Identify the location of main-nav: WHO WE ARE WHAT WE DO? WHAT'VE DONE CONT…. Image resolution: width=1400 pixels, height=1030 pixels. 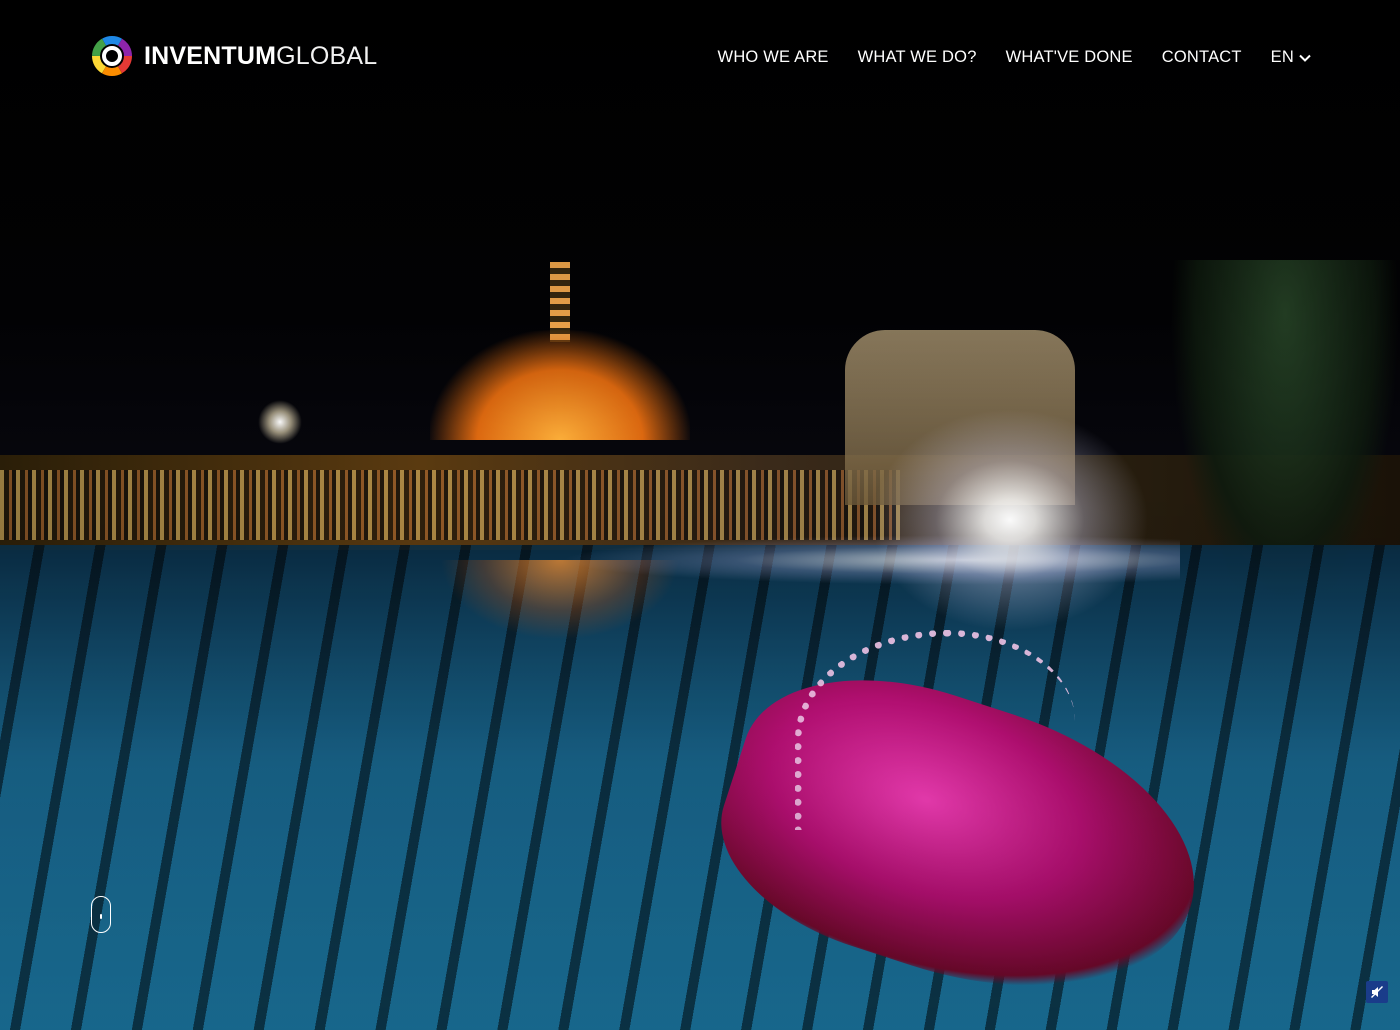
(1015, 57).